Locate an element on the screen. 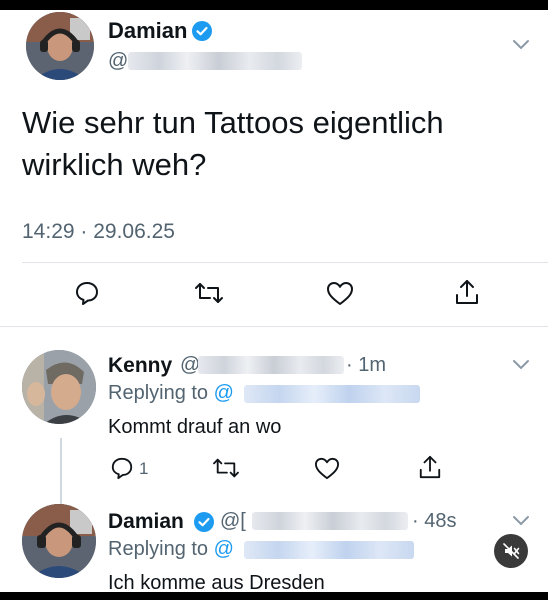  speaker-muted-icon is located at coordinates (511, 551).